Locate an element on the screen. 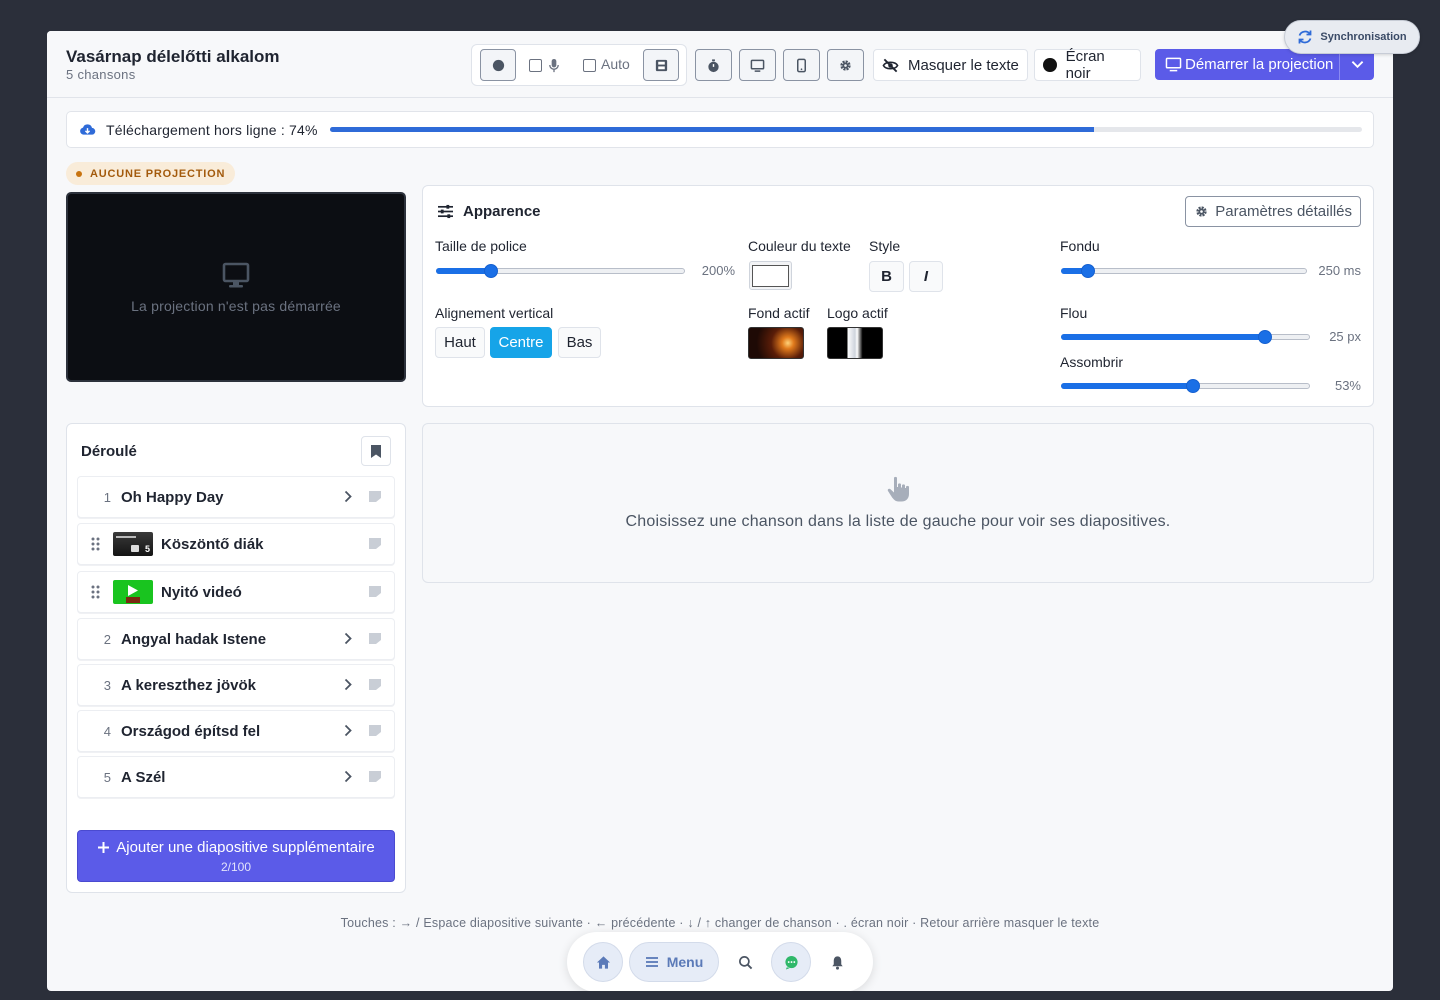  logo-thumbnail is located at coordinates (855, 343).